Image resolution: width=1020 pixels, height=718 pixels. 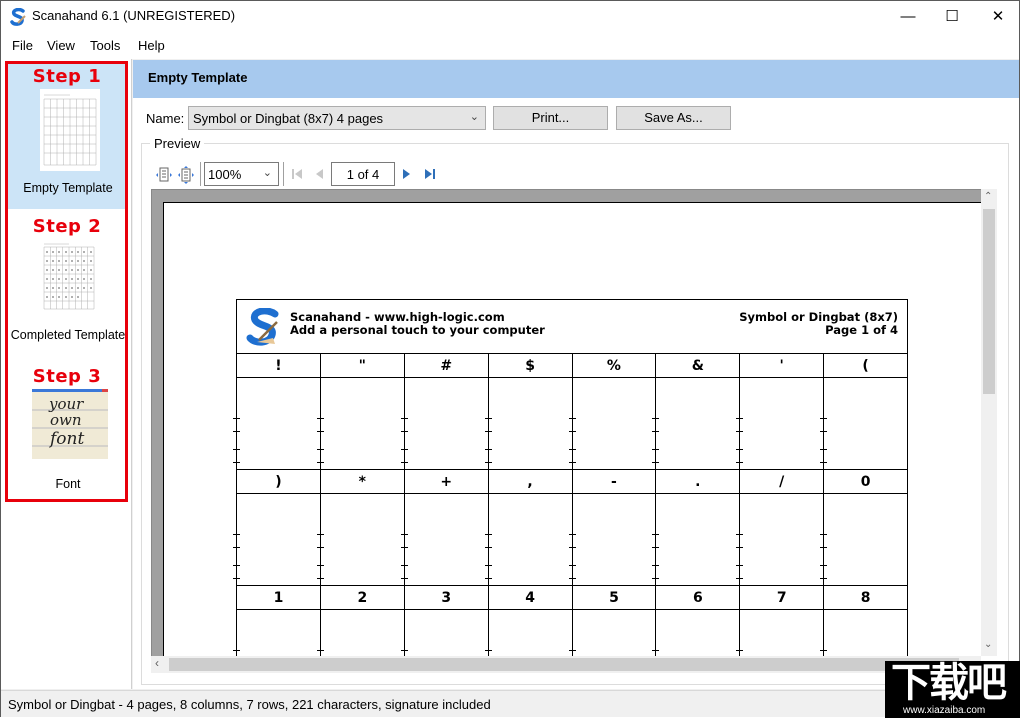 What do you see at coordinates (698, 365) in the screenshot?
I see `grid-char-label: &` at bounding box center [698, 365].